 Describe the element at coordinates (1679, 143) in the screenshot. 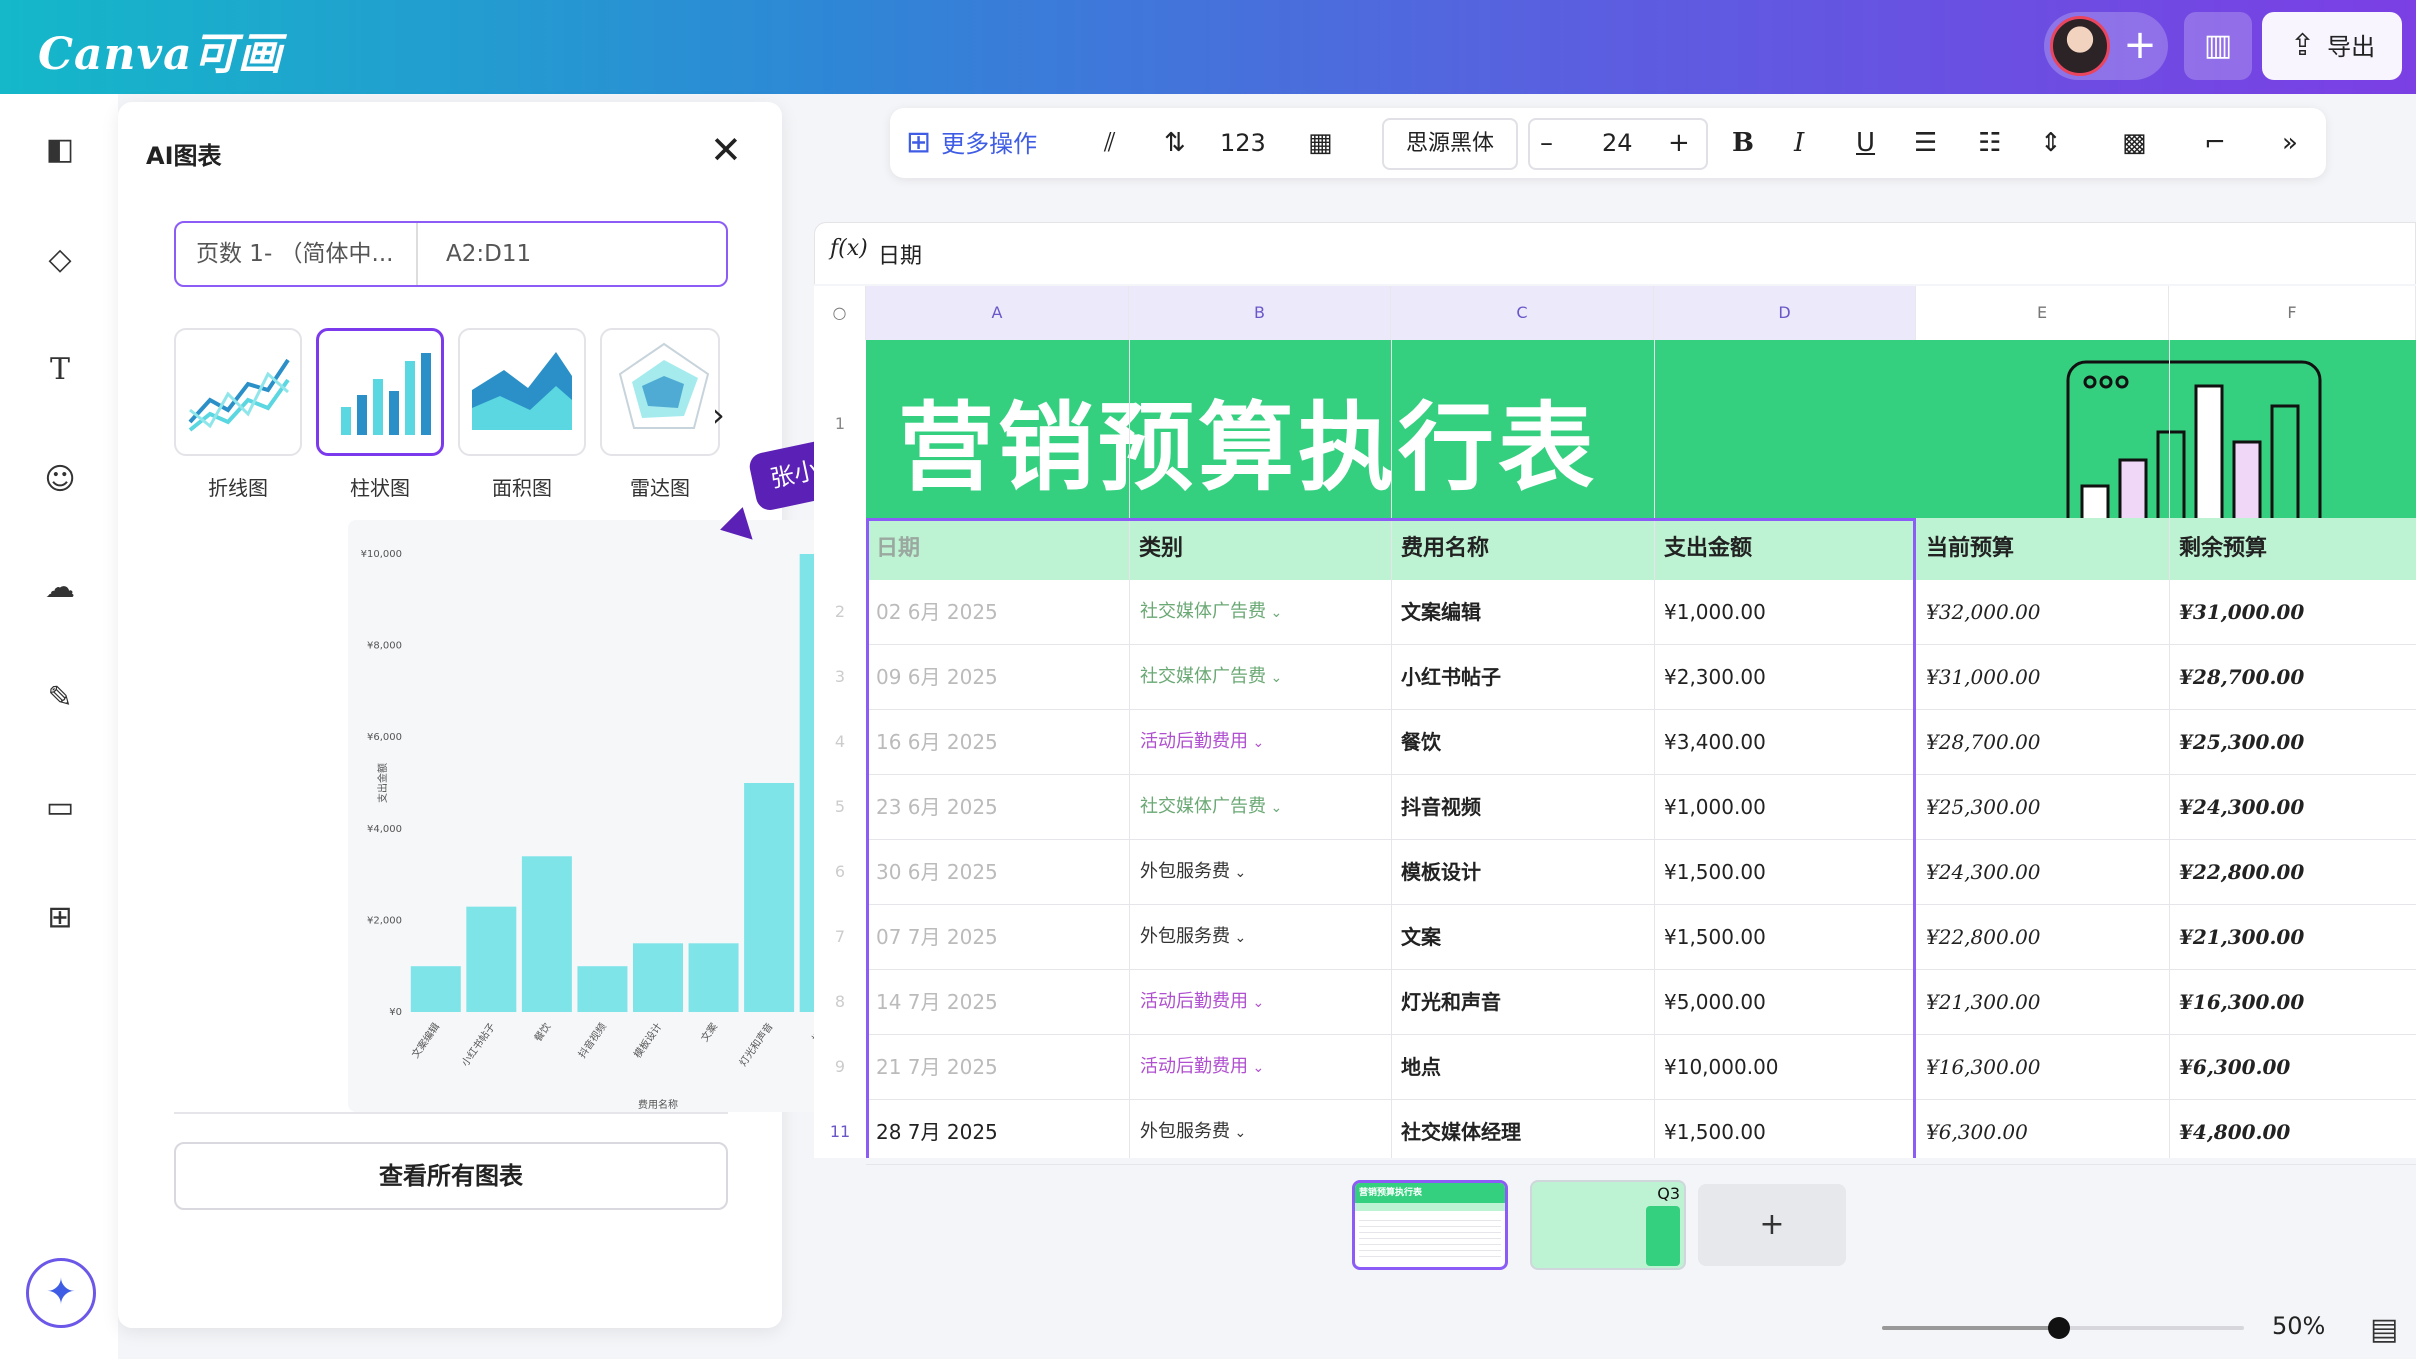

I see `increase-font-button: +` at that location.